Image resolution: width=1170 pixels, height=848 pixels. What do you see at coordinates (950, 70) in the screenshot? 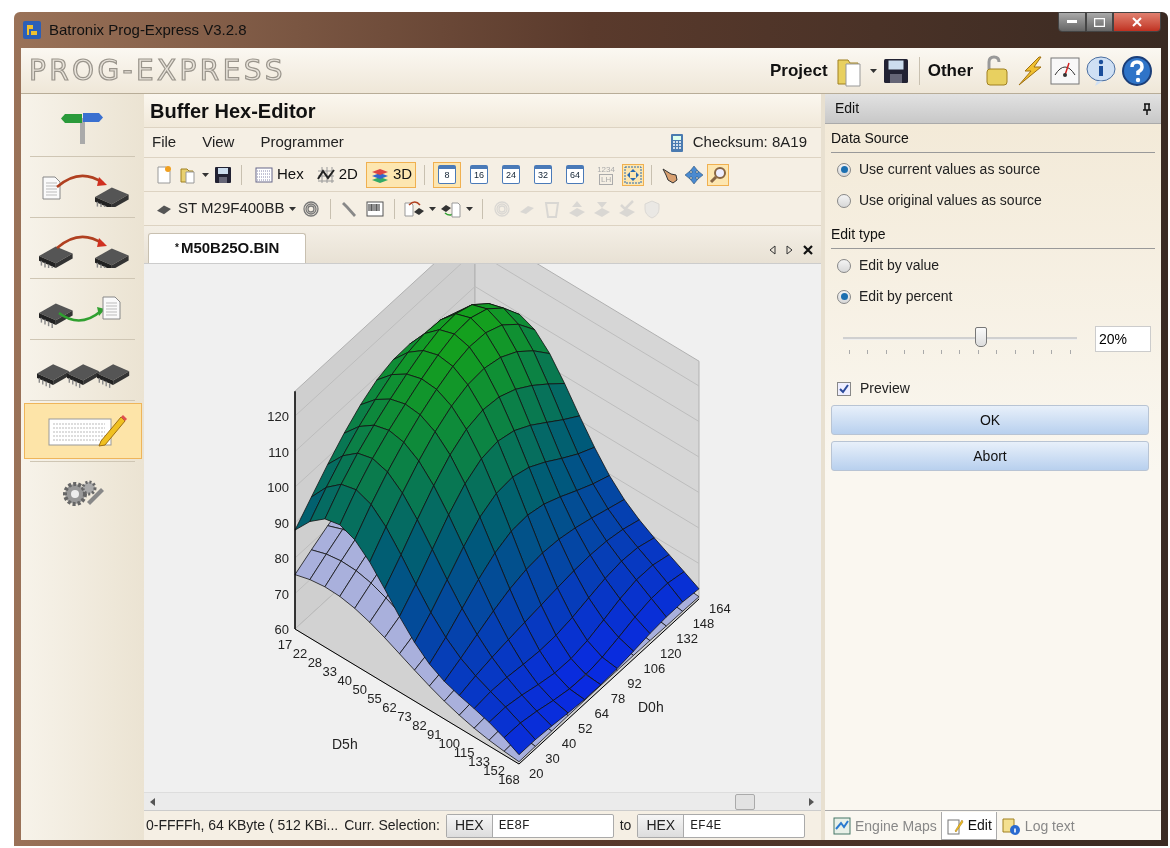
I see `other-label: Other` at bounding box center [950, 70].